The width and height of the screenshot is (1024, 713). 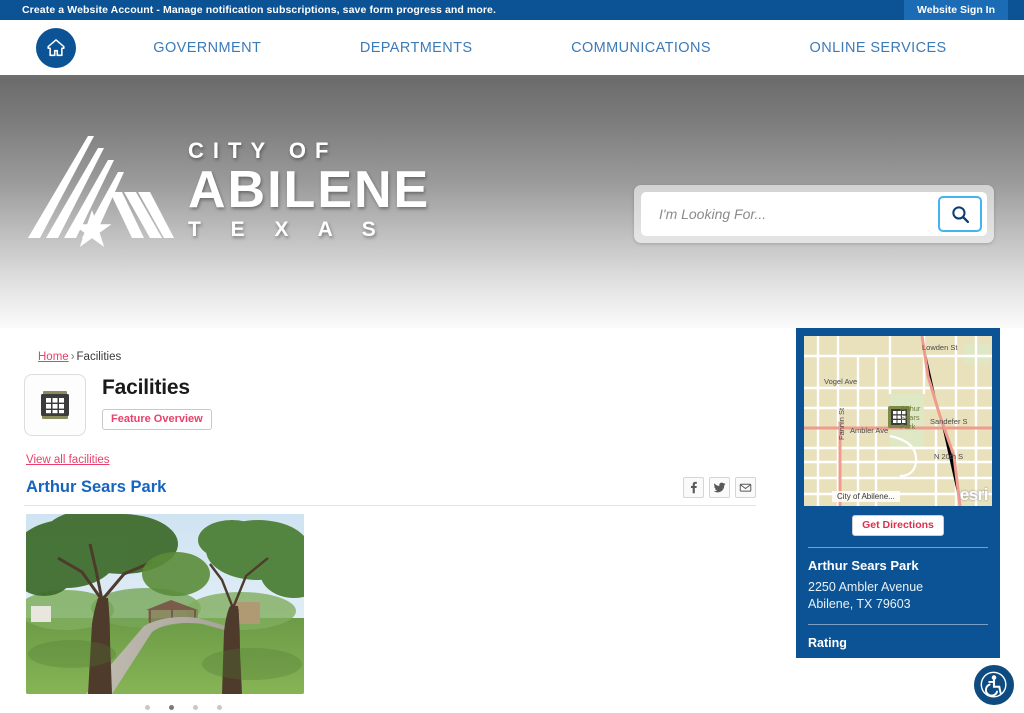 What do you see at coordinates (390, 505) in the screenshot?
I see `facility-divider` at bounding box center [390, 505].